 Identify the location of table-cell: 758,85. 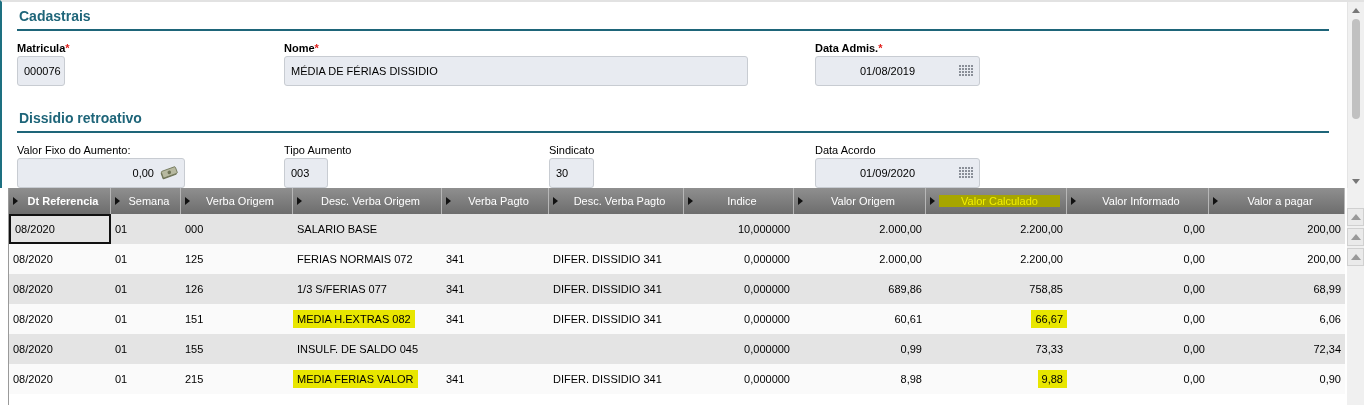
(1046, 289).